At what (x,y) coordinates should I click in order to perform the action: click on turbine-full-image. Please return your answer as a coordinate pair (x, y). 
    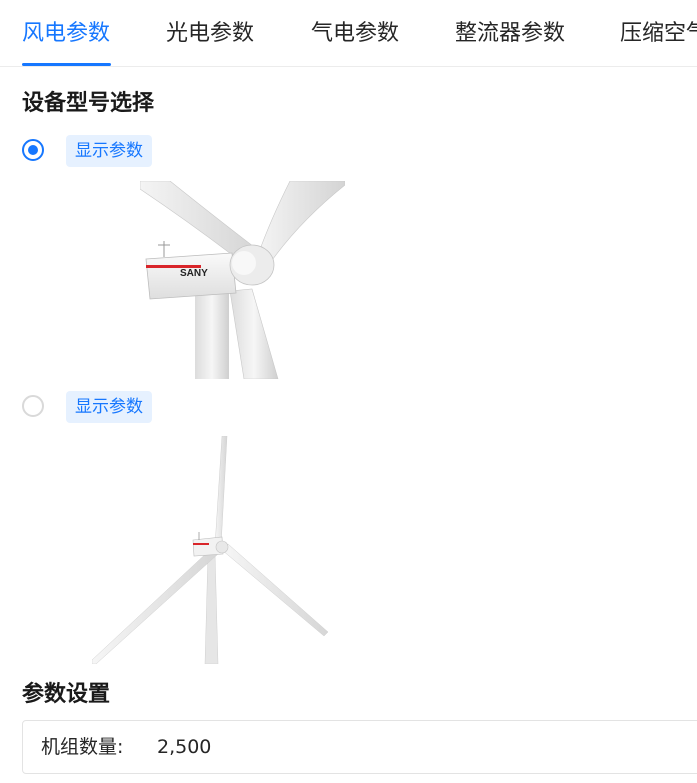
    Looking at the image, I should click on (219, 550).